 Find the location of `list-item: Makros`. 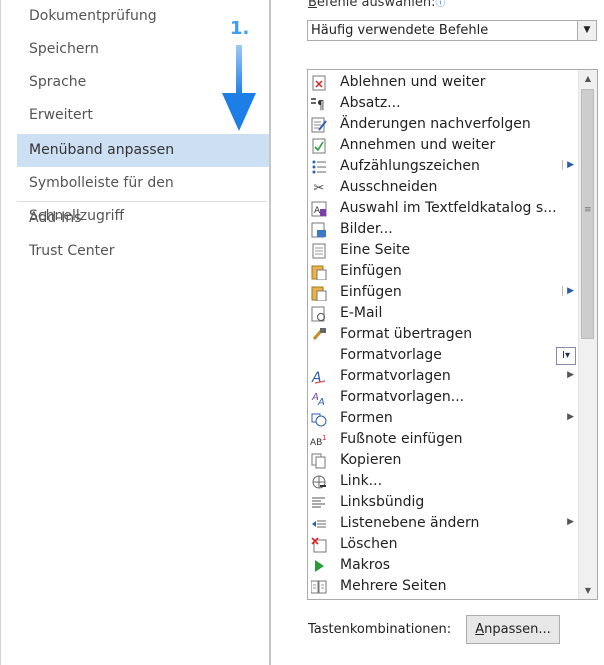

list-item: Makros is located at coordinates (442, 566).